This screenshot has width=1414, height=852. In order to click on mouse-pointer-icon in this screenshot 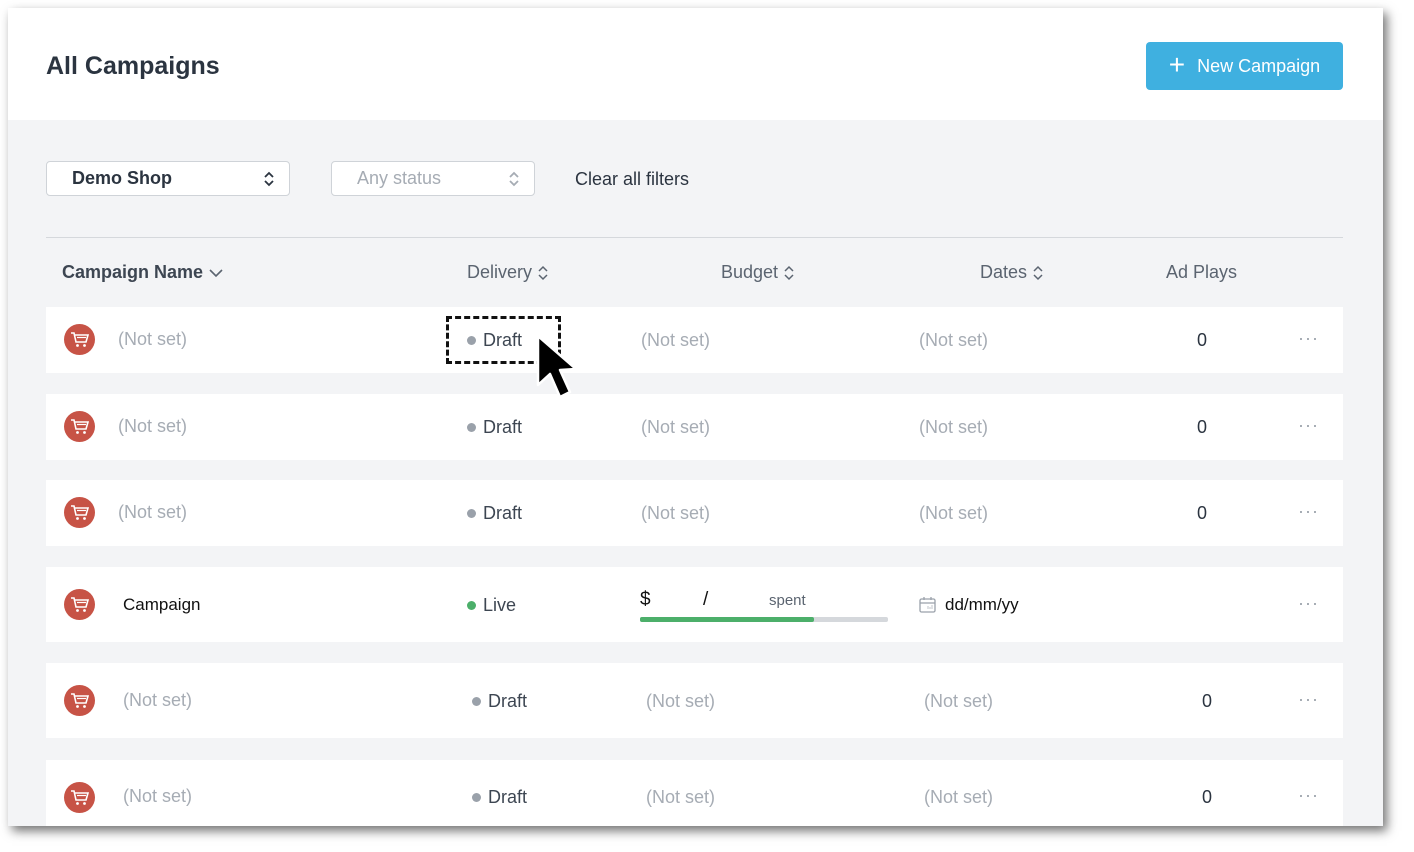, I will do `click(557, 366)`.